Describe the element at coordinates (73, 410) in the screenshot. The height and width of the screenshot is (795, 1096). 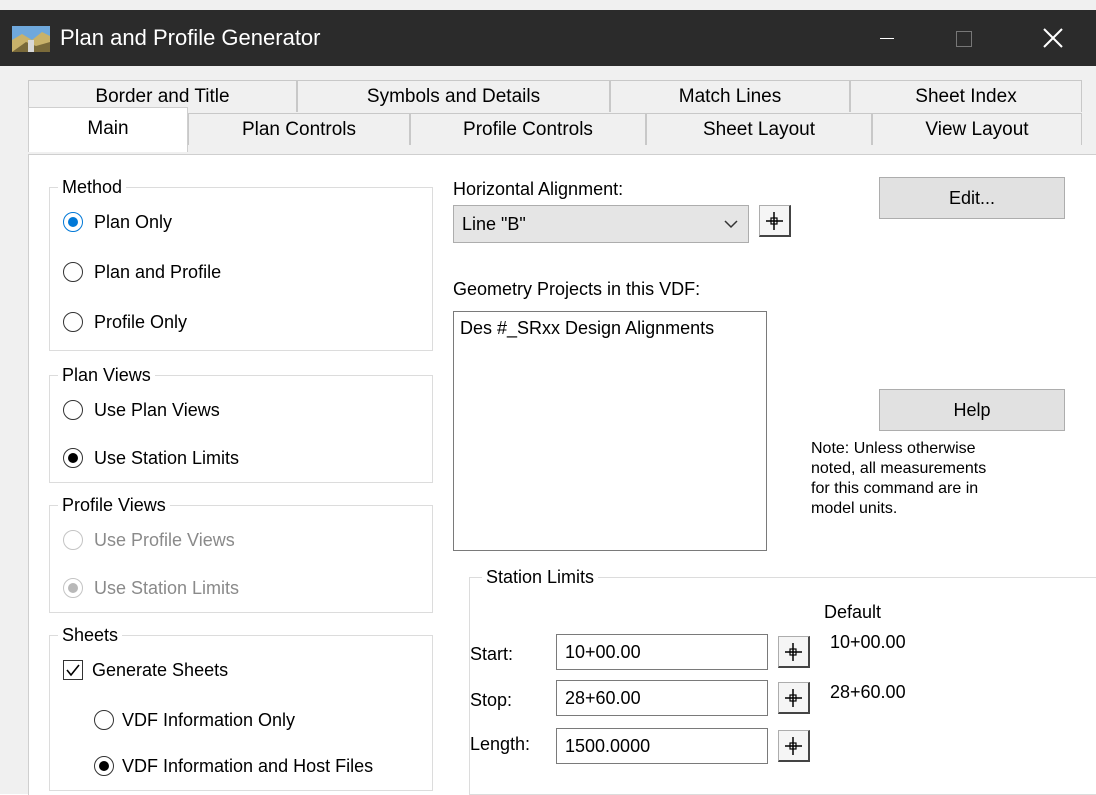
I see `use-plan-views-radio` at that location.